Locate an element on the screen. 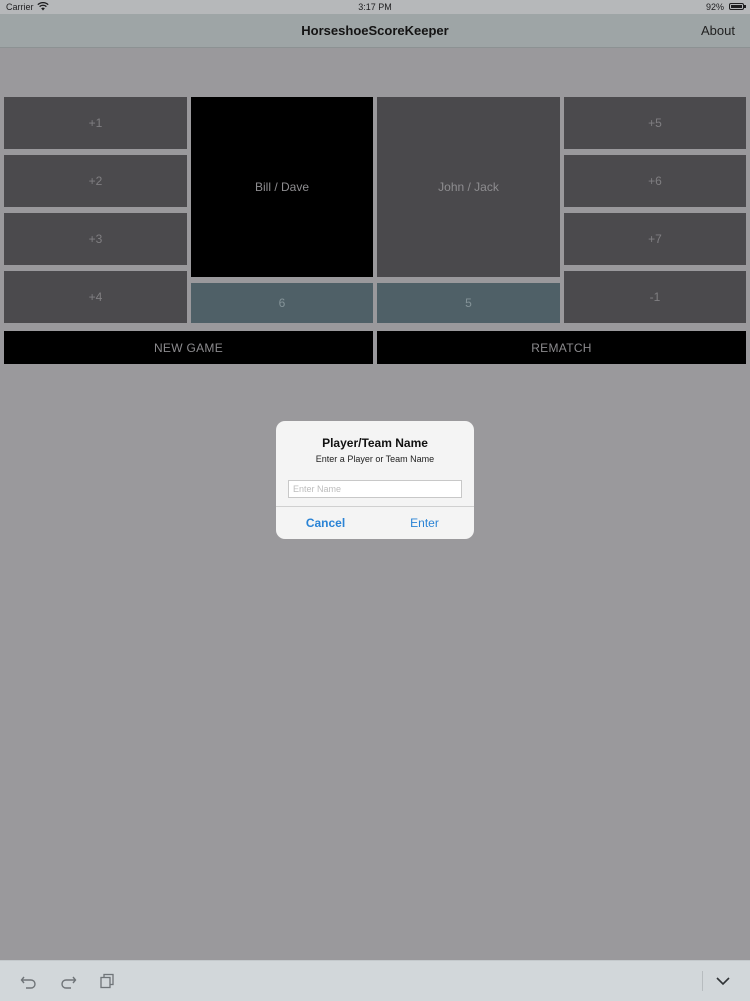 This screenshot has width=750, height=1001. rematch-button: REMATCH is located at coordinates (561, 347).